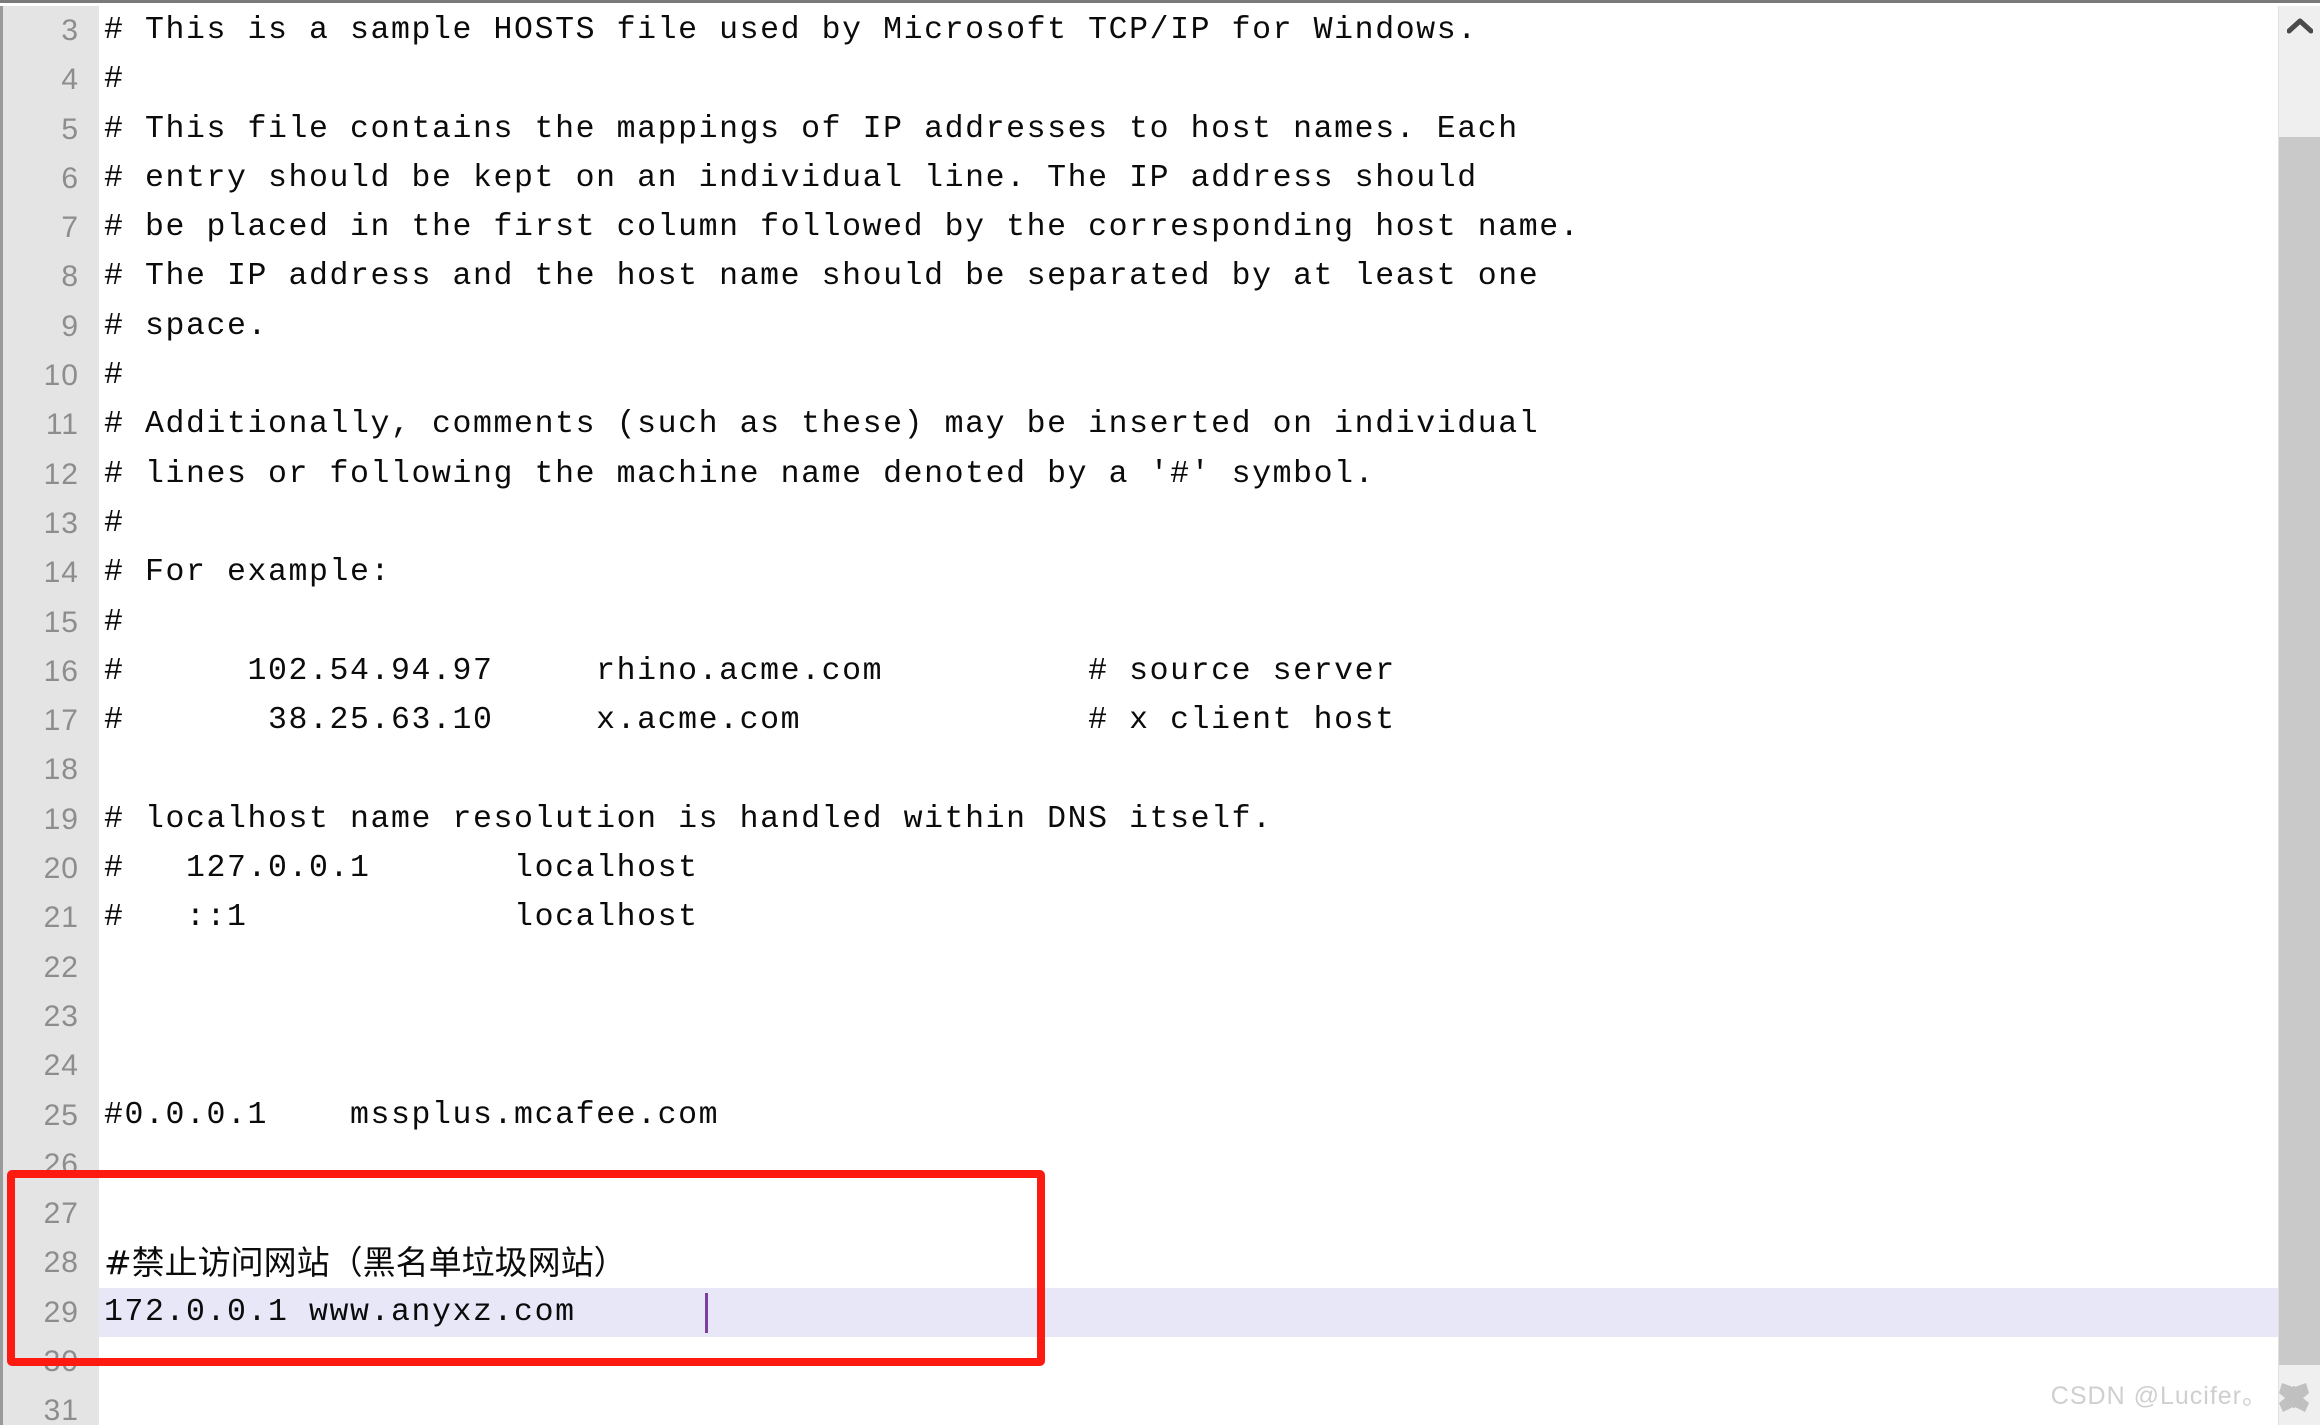  I want to click on code-line: 30, so click(1140, 1361).